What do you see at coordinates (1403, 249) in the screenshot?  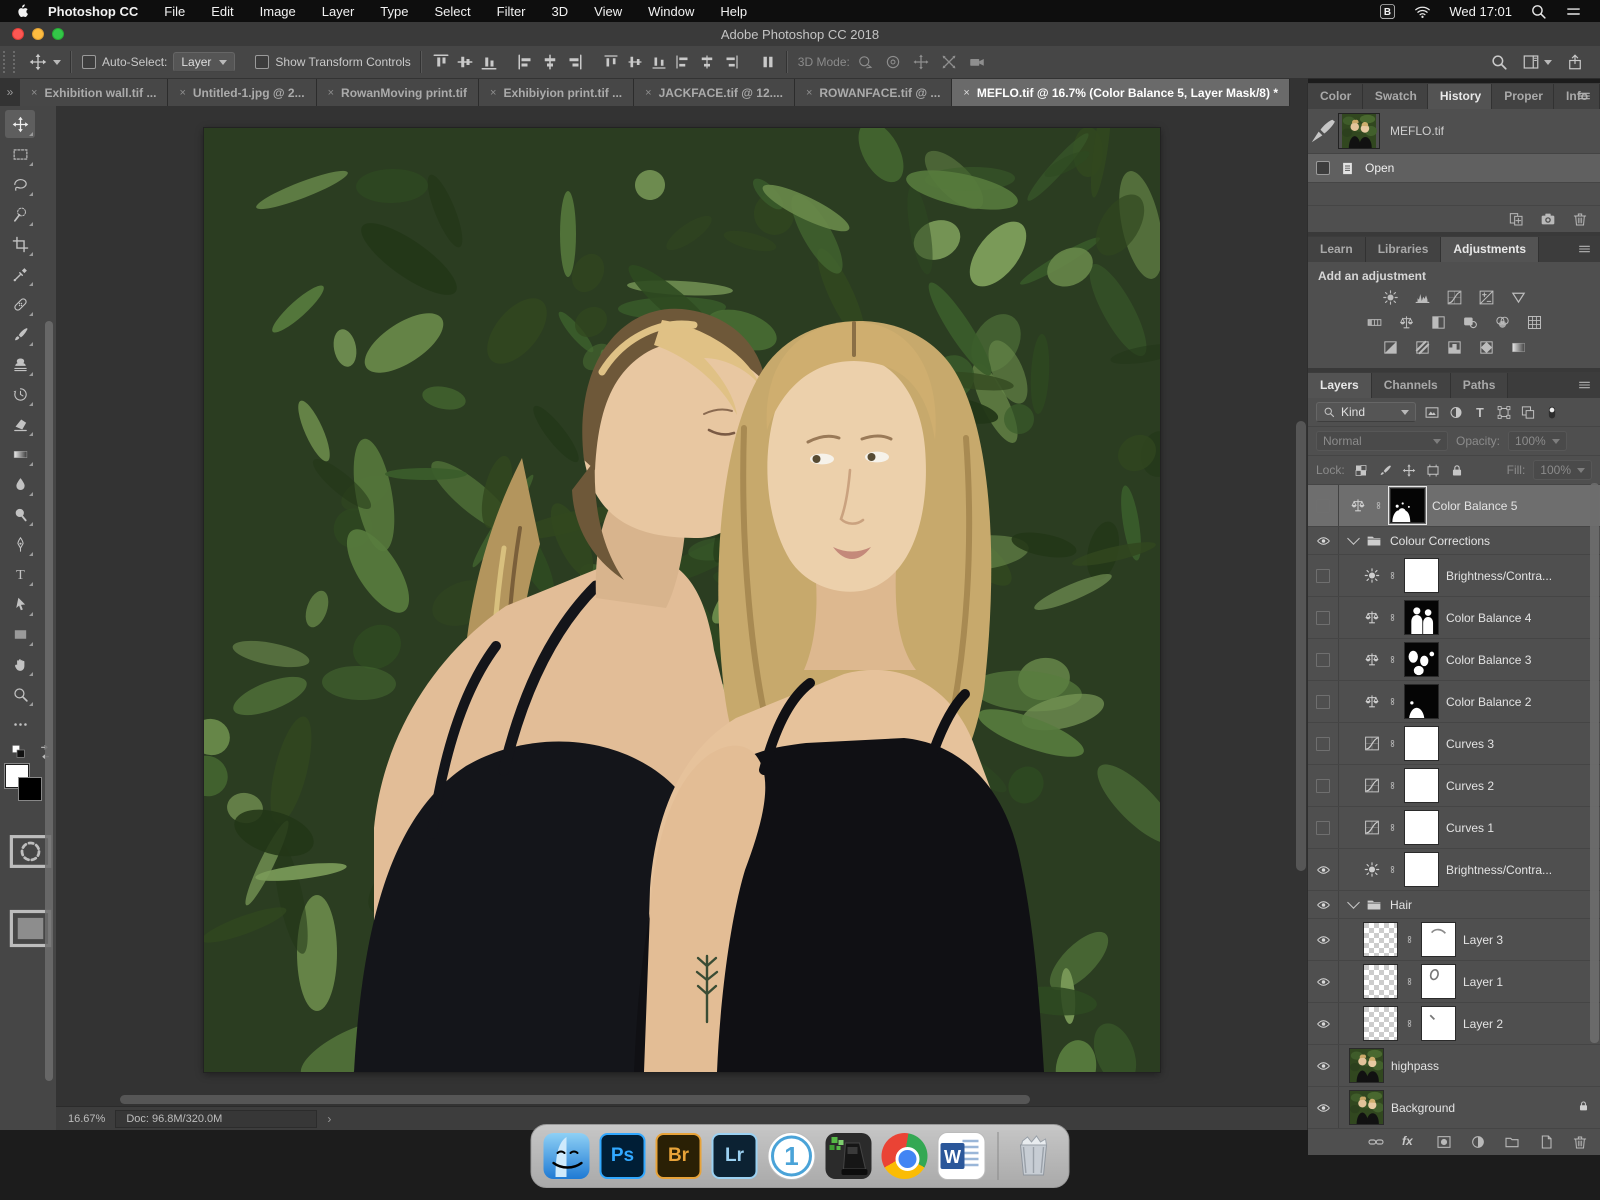 I see `tab-libraries: Libraries` at bounding box center [1403, 249].